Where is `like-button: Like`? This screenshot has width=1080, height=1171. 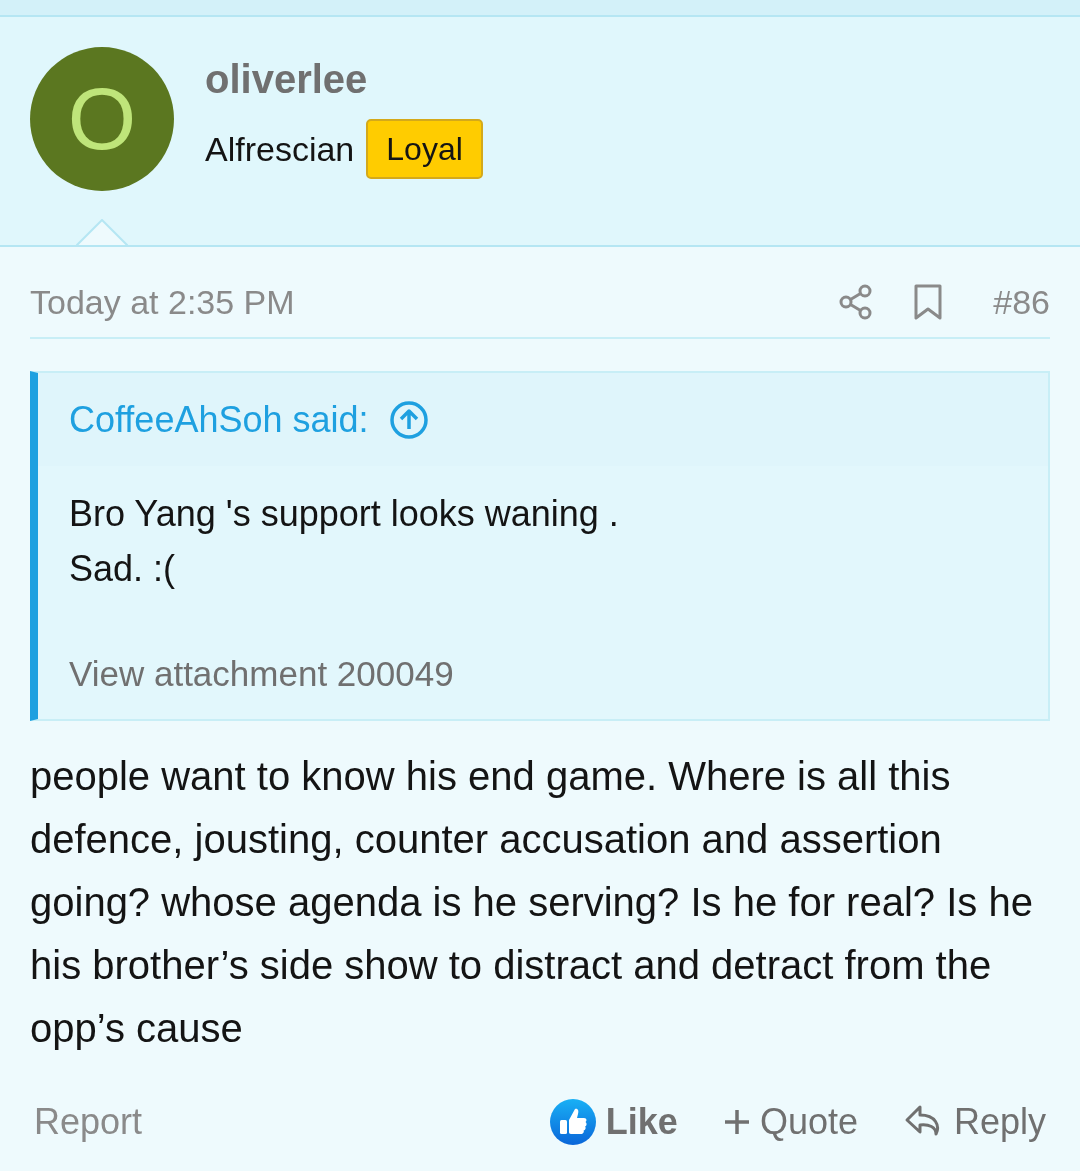 like-button: Like is located at coordinates (613, 1122).